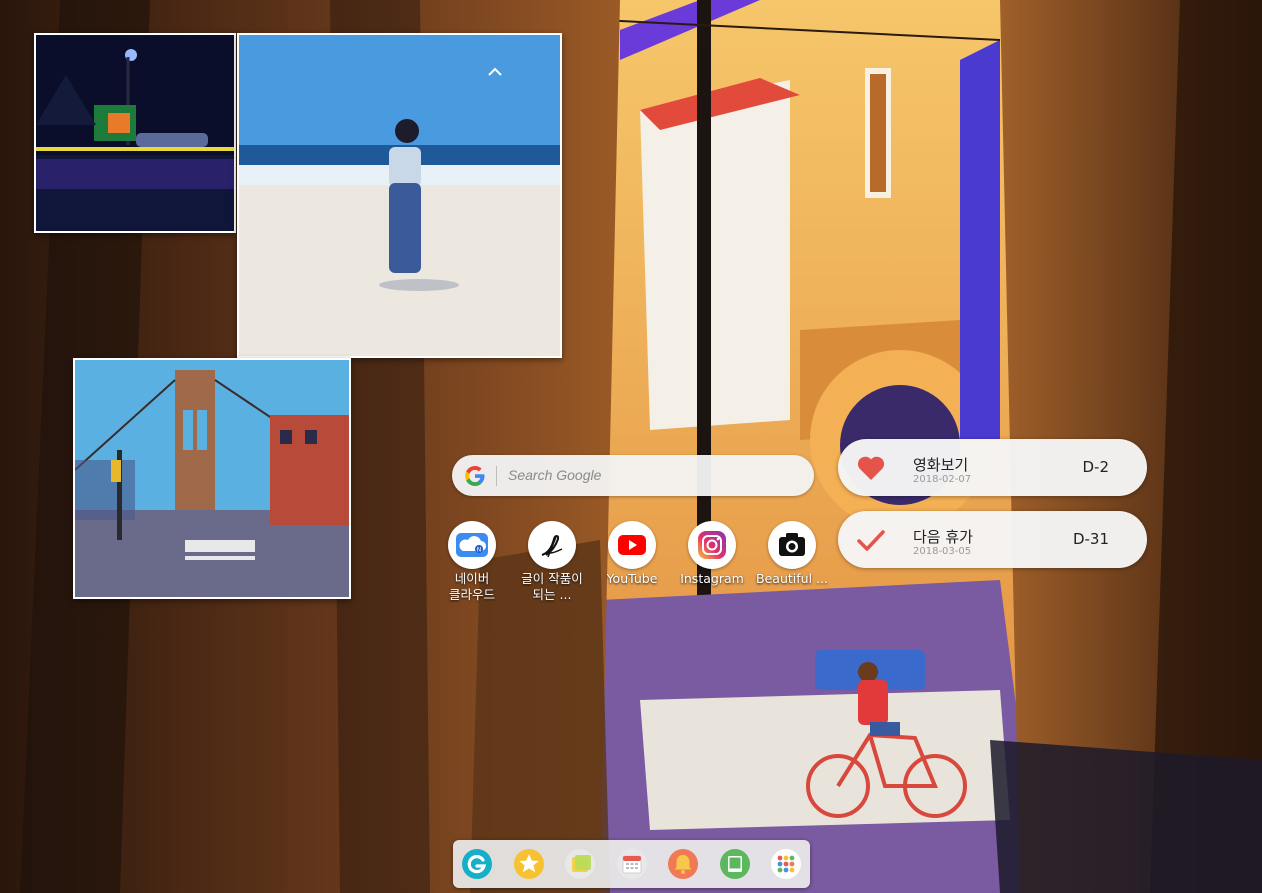 The image size is (1262, 893). What do you see at coordinates (475, 476) in the screenshot?
I see `google-g-icon` at bounding box center [475, 476].